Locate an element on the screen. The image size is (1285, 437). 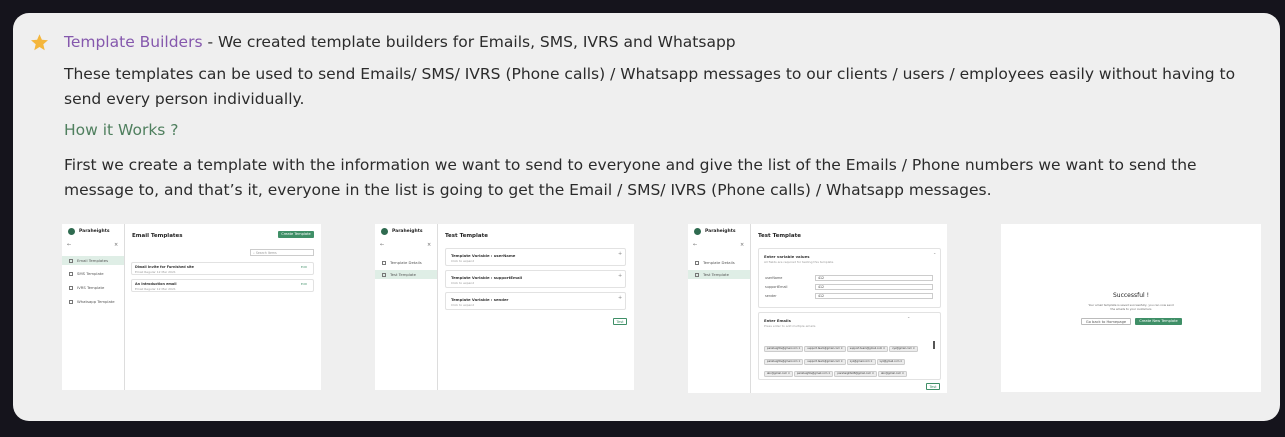
sidebar-item-label: Email Templates is located at coordinates (93, 260).